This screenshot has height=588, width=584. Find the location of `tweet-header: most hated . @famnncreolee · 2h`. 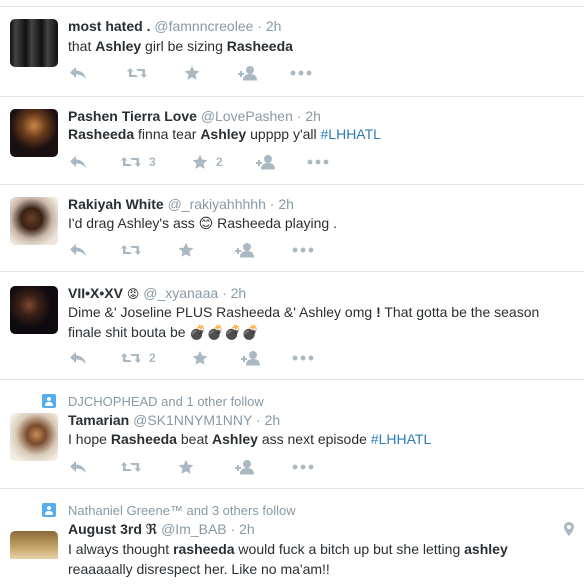

tweet-header: most hated . @famnncreolee · 2h is located at coordinates (174, 26).